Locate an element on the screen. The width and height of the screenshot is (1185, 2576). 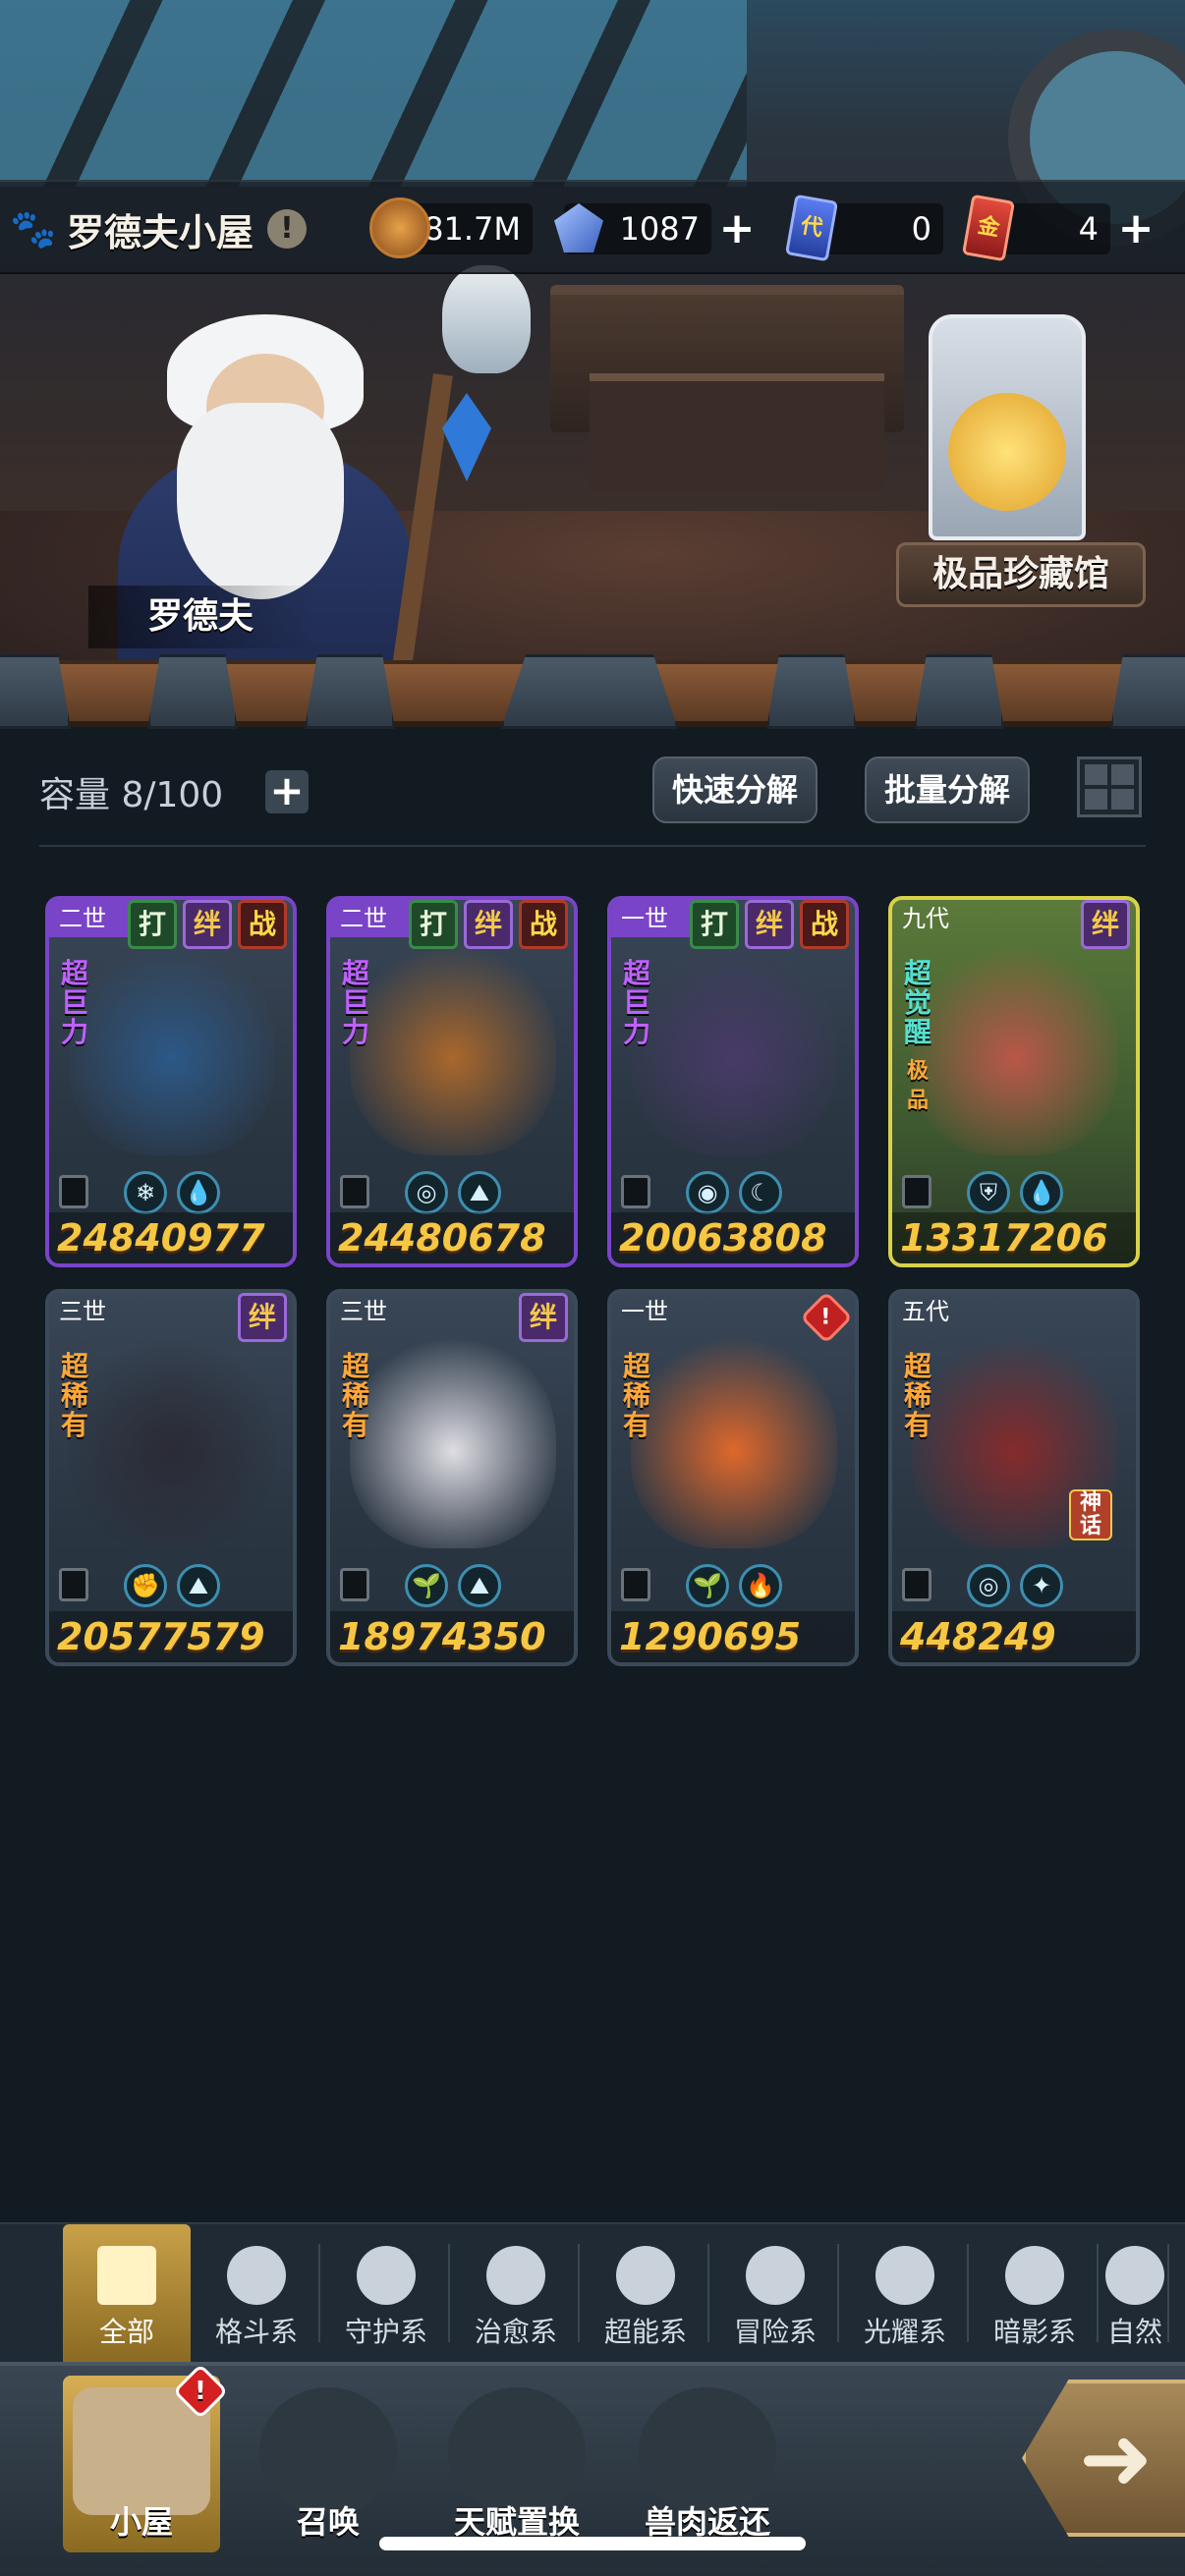
generation-label: 一世 is located at coordinates (656, 918).